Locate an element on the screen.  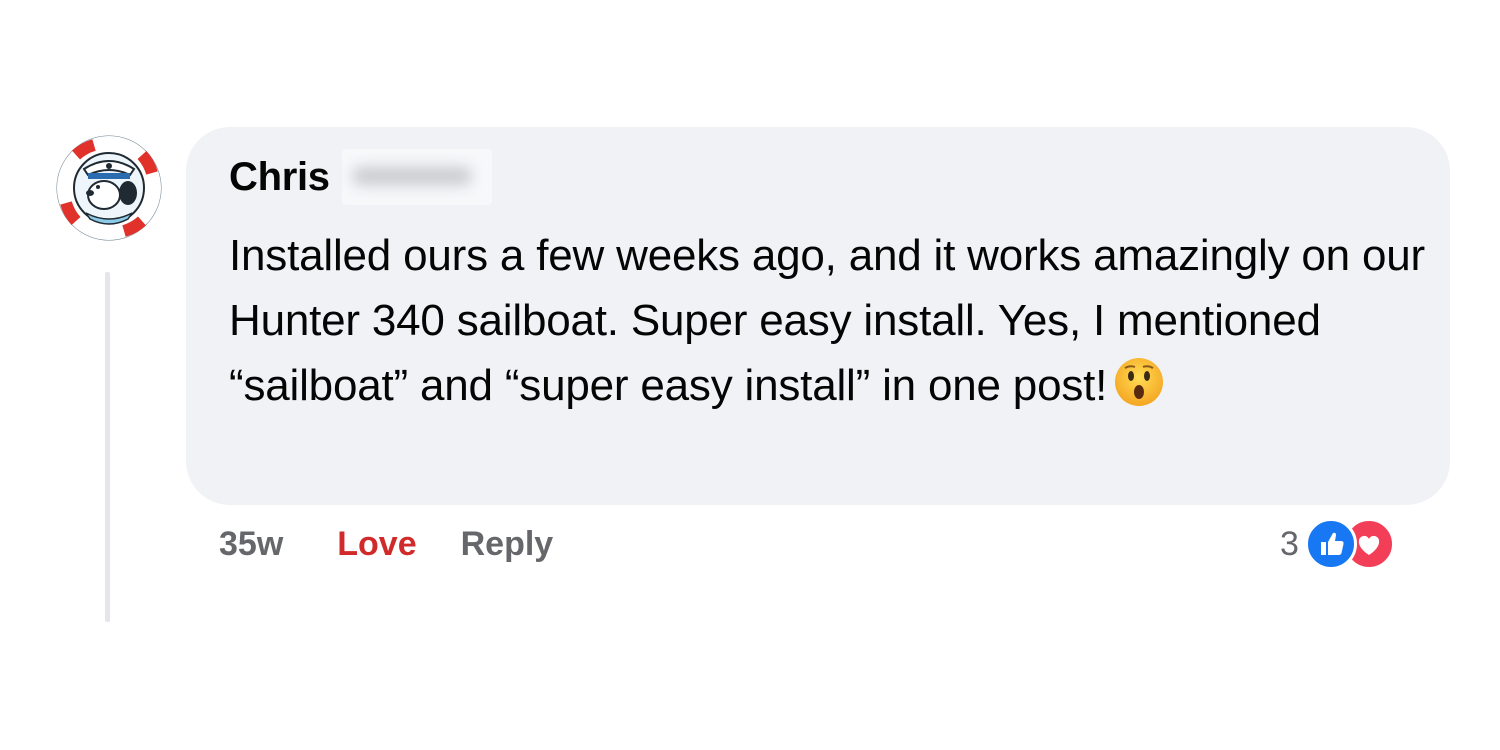
author-name: Chris is located at coordinates (279, 177).